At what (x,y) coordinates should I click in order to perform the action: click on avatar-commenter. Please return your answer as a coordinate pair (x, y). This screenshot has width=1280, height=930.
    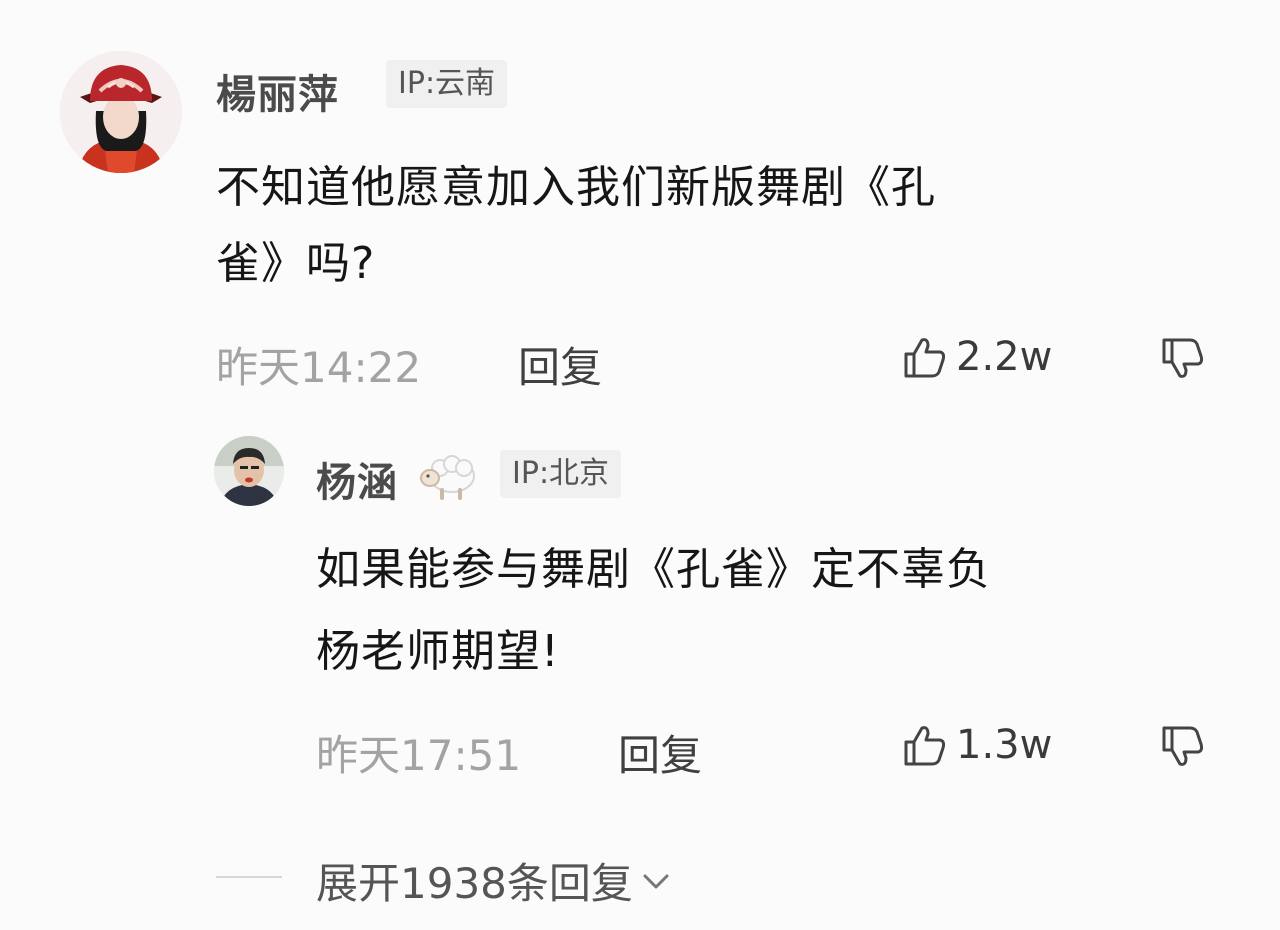
    Looking at the image, I should click on (121, 112).